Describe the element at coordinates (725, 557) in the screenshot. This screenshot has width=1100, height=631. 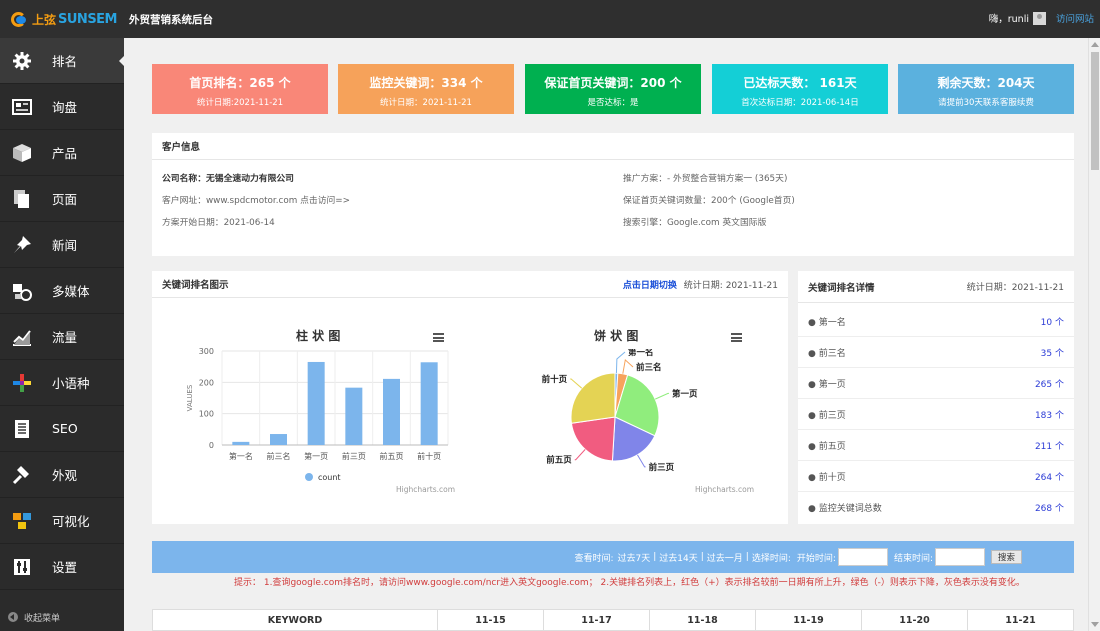
I see `range-option-one-month: 过去一月` at that location.